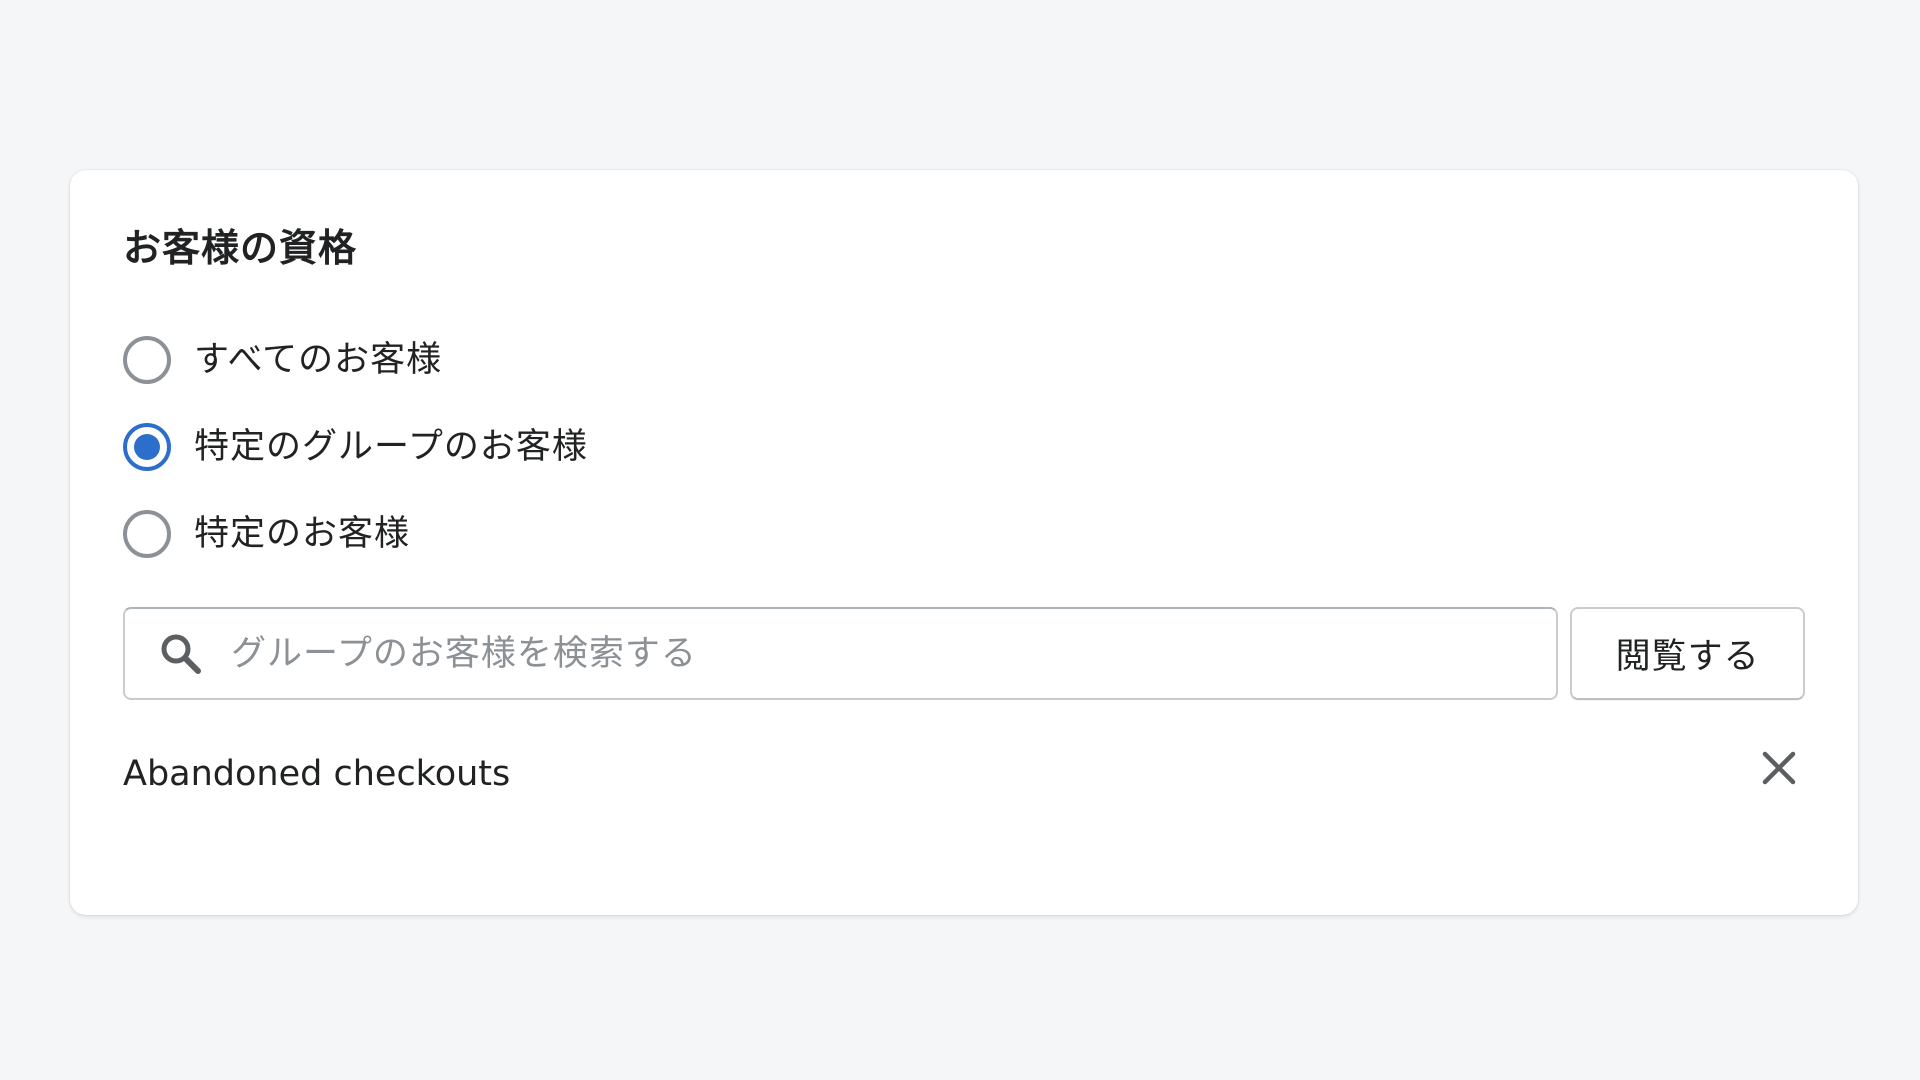  What do you see at coordinates (1687, 653) in the screenshot?
I see `browse-button: 閲覧する` at bounding box center [1687, 653].